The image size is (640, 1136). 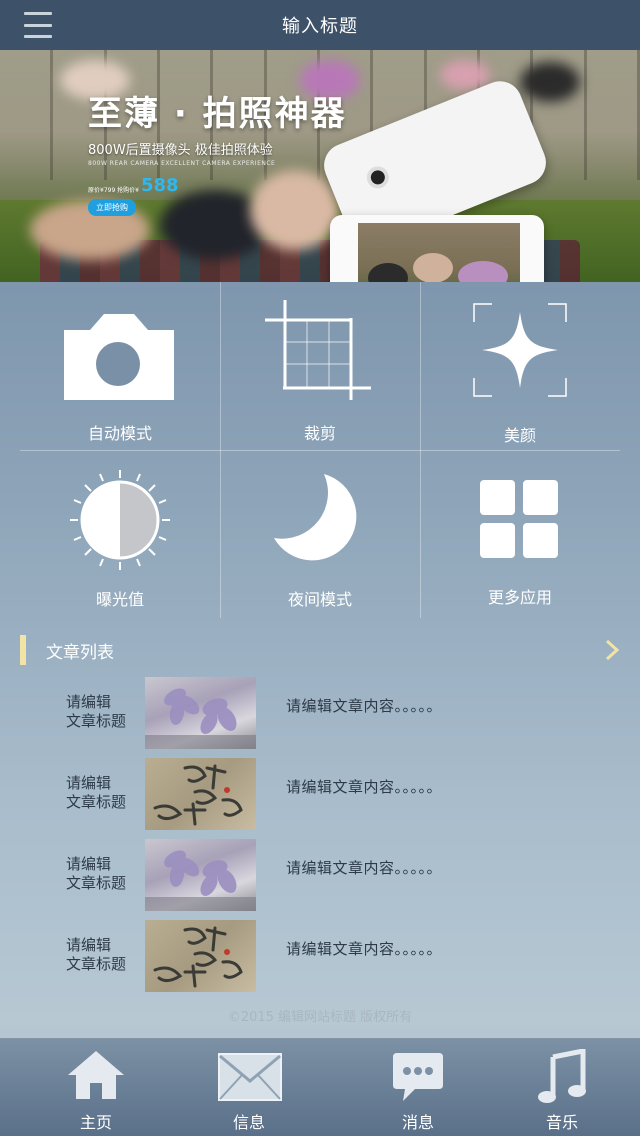 I want to click on tab-messages: 消息, so click(x=418, y=1087).